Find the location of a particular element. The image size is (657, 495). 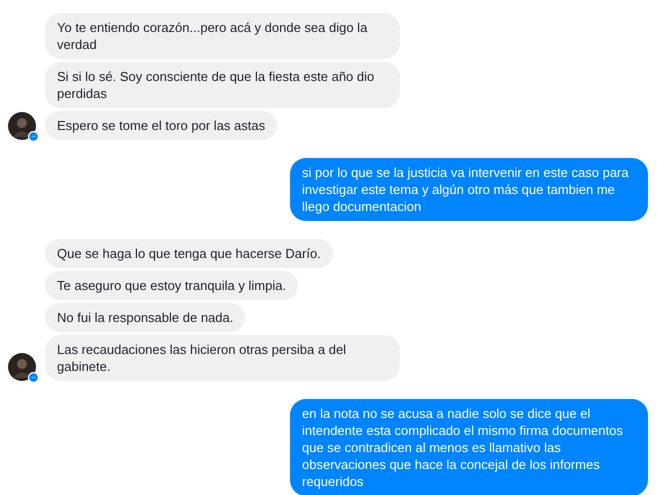

message-bubble: Espero se tome el toro por las astas is located at coordinates (161, 125).